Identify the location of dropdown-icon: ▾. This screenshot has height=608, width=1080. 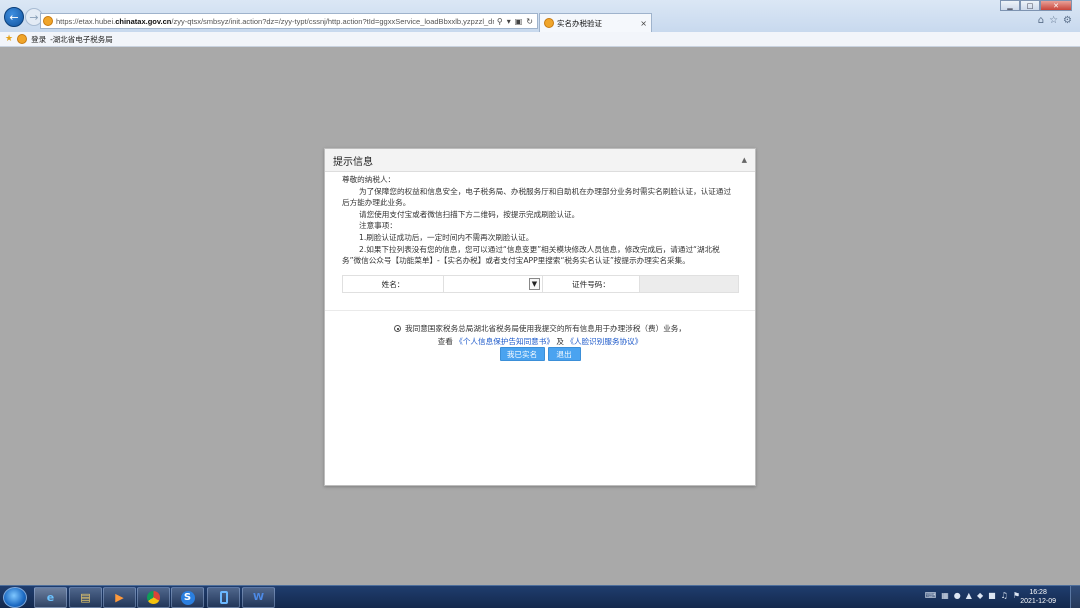
(509, 21).